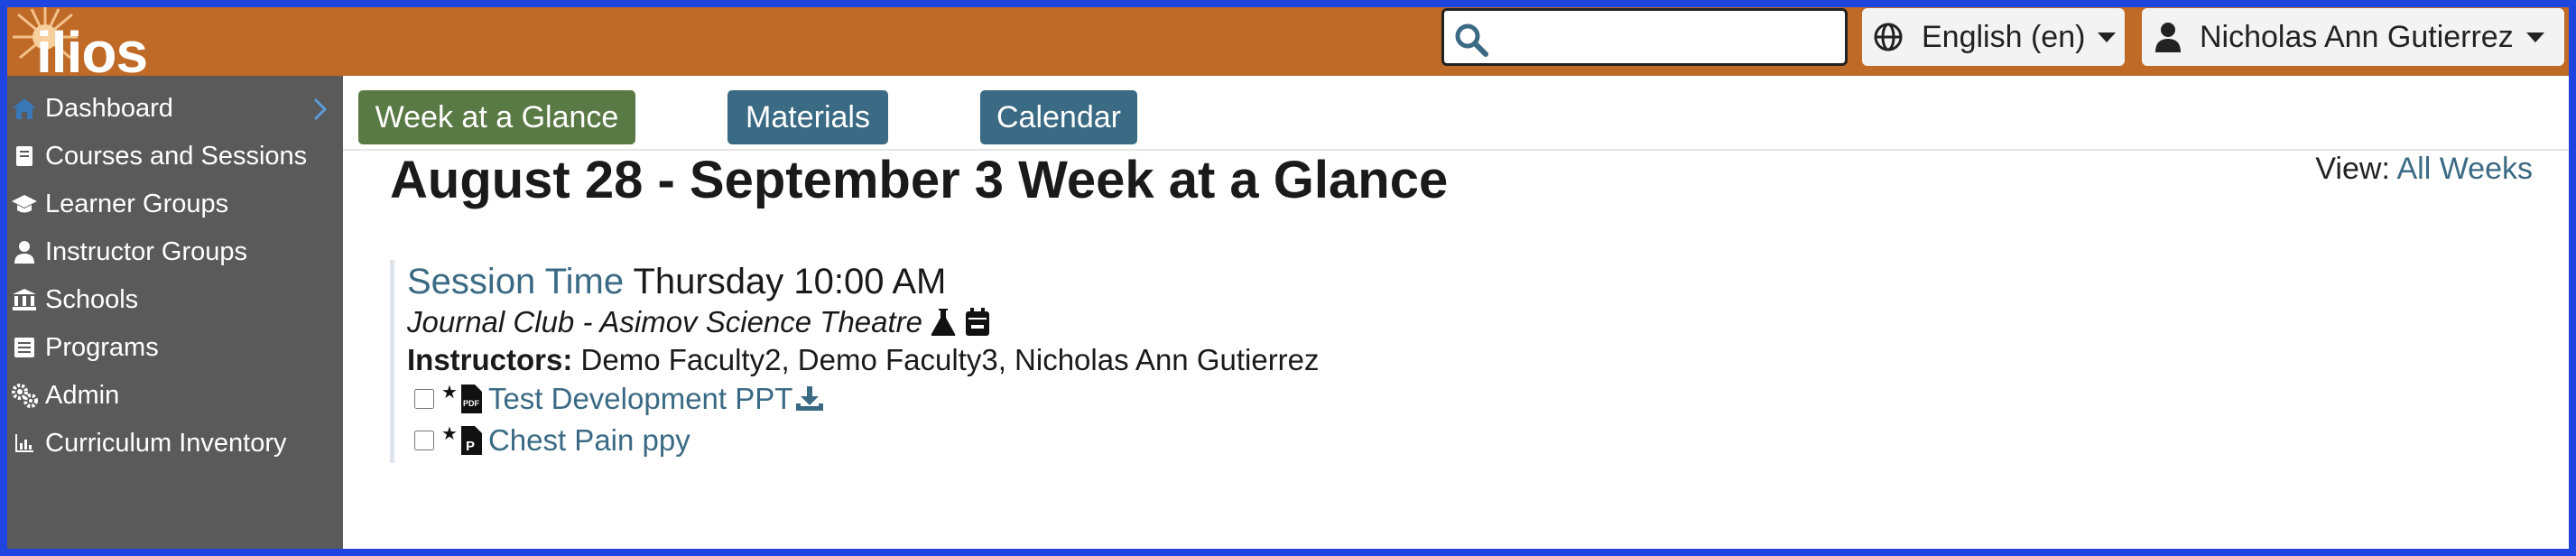 The width and height of the screenshot is (2576, 556). What do you see at coordinates (1645, 37) in the screenshot?
I see `search-field` at bounding box center [1645, 37].